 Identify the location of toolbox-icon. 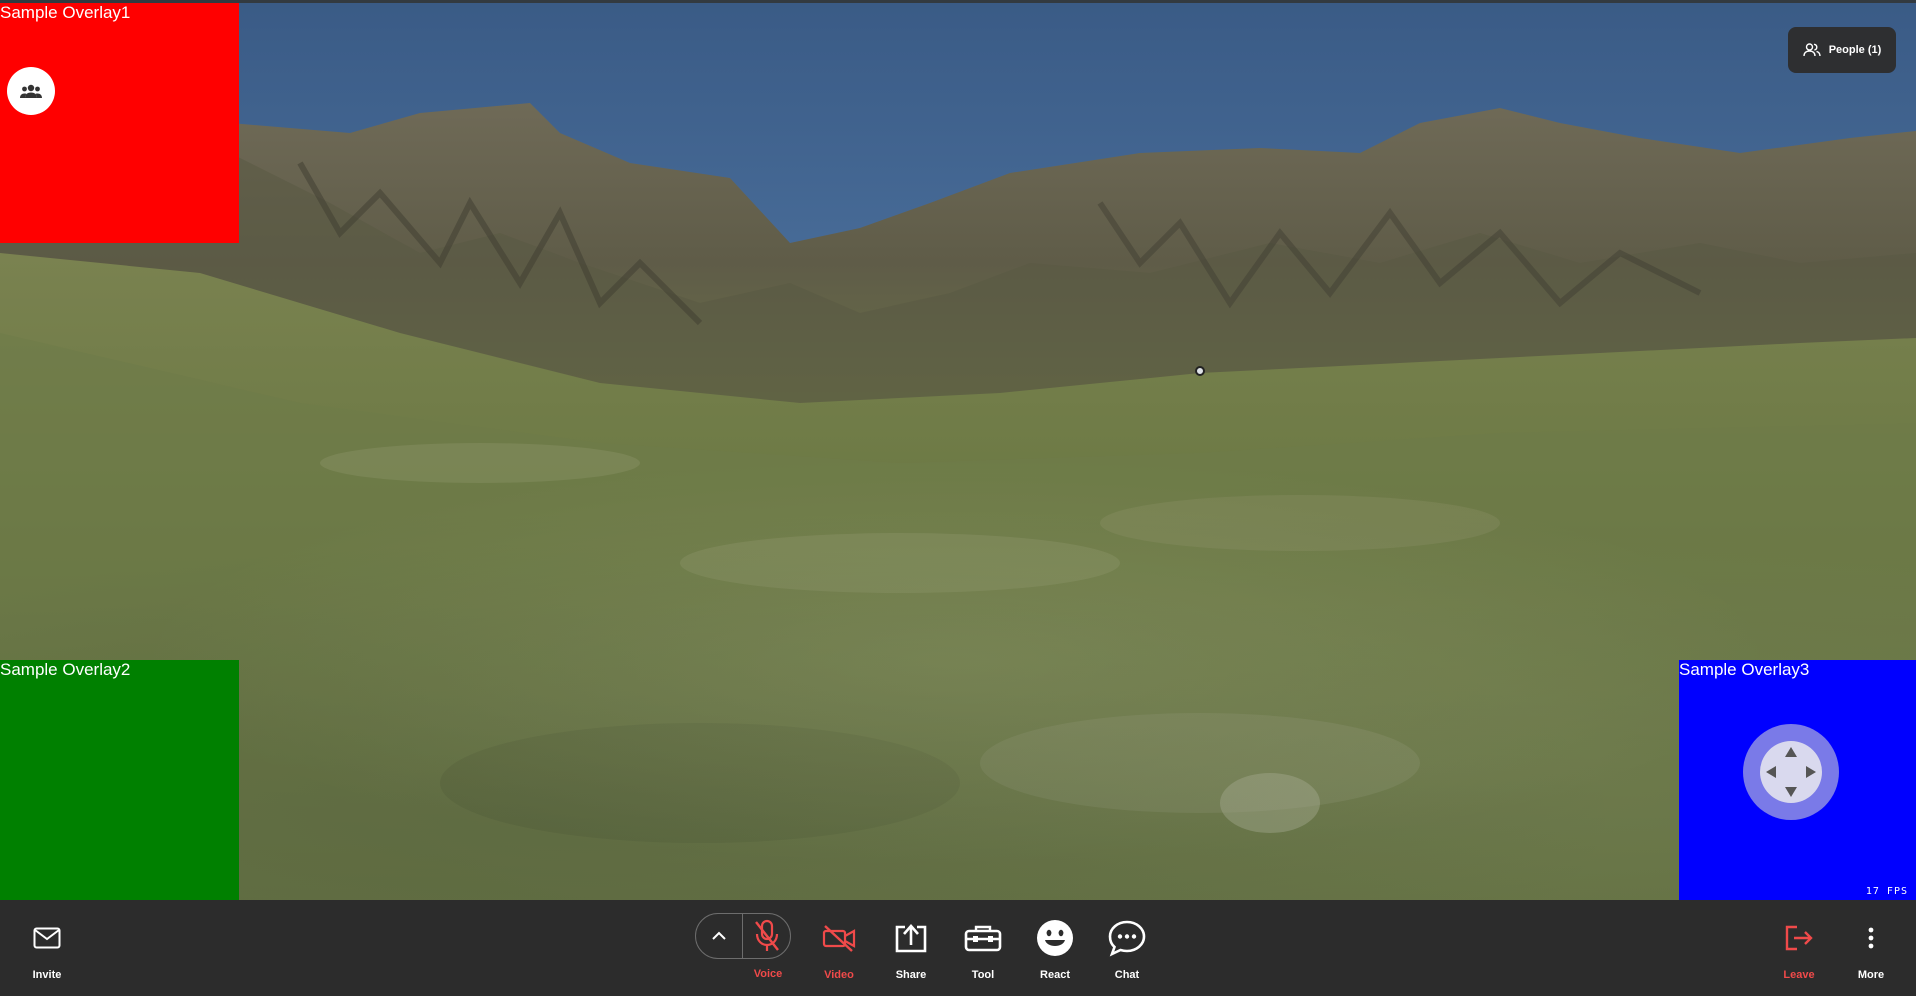
(983, 938).